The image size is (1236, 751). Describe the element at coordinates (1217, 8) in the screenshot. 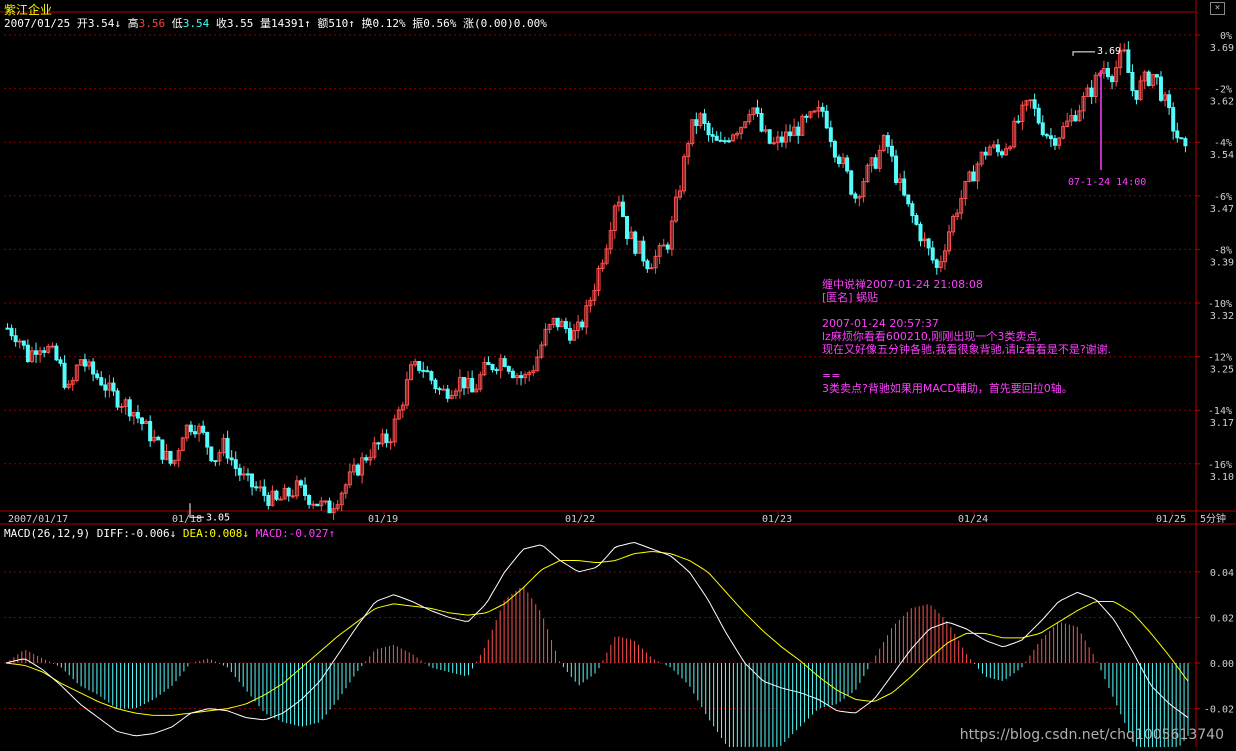

I see `window-close-icon: ×` at that location.